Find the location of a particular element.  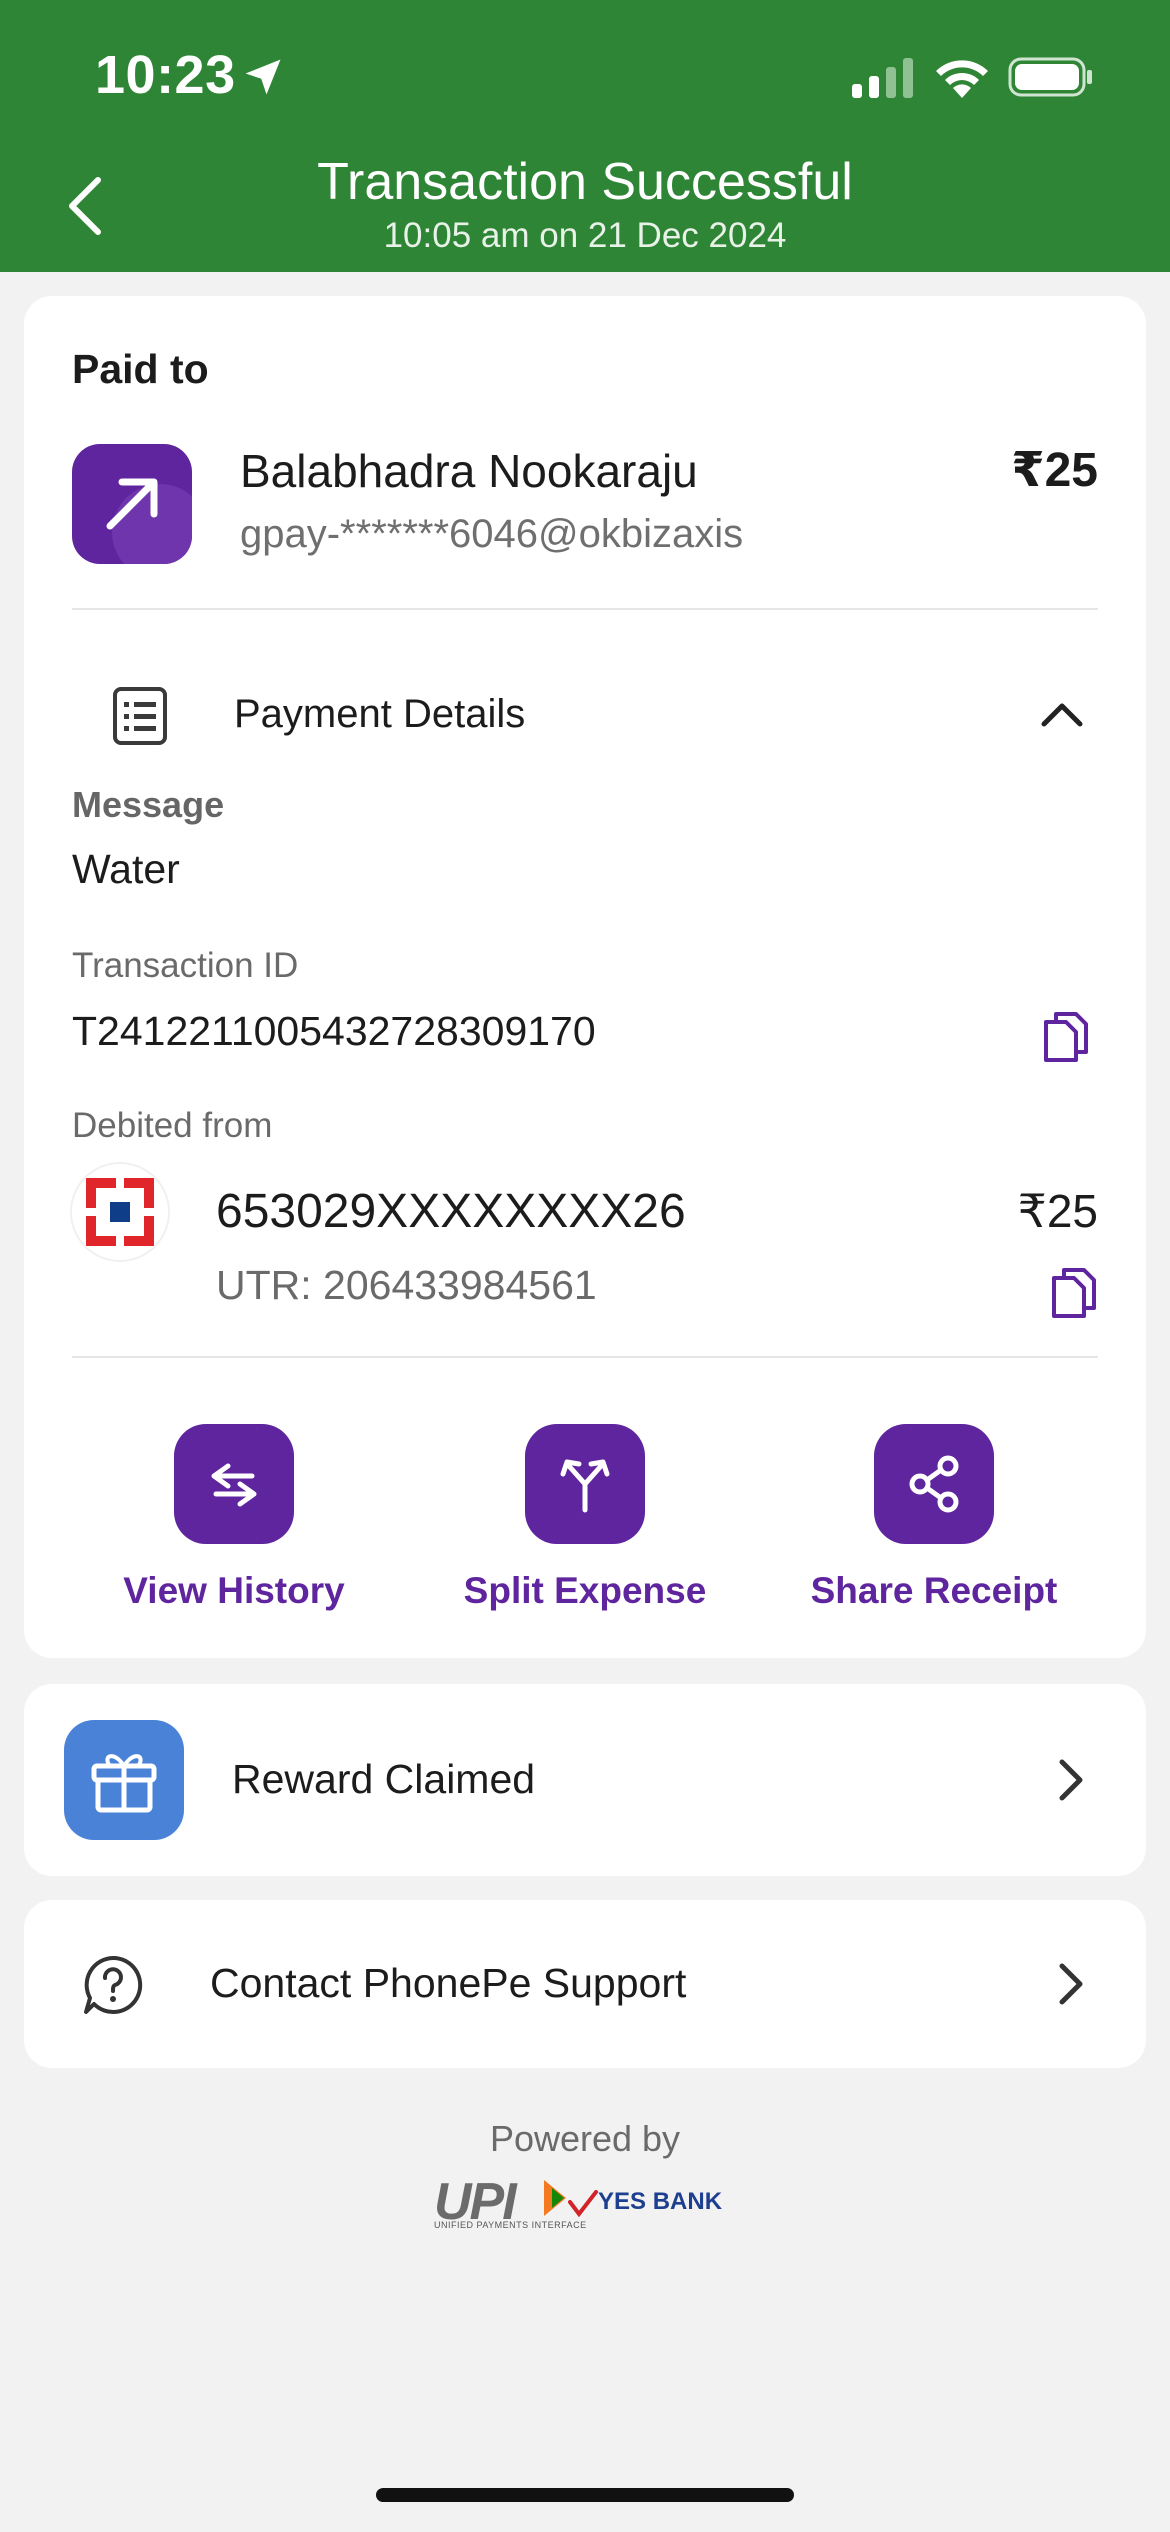

upi-logo-subtitle: UNIFIED PAYMENTS INTERFACE is located at coordinates (510, 2225).